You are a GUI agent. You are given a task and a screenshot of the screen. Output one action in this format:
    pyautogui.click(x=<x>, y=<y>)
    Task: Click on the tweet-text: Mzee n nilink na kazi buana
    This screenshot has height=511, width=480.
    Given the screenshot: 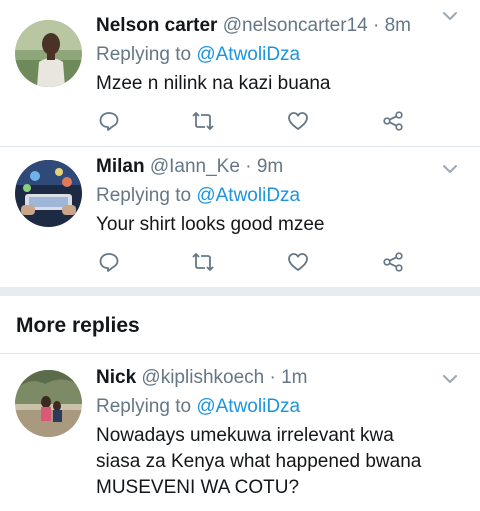 What is the action you would take?
    pyautogui.click(x=213, y=83)
    